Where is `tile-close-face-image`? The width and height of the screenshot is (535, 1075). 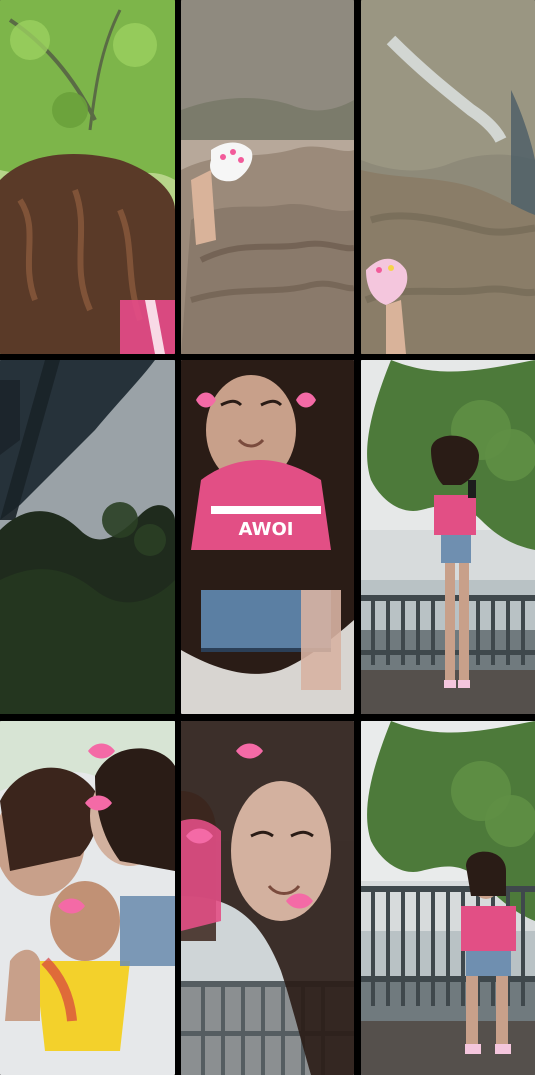 tile-close-face-image is located at coordinates (267, 898).